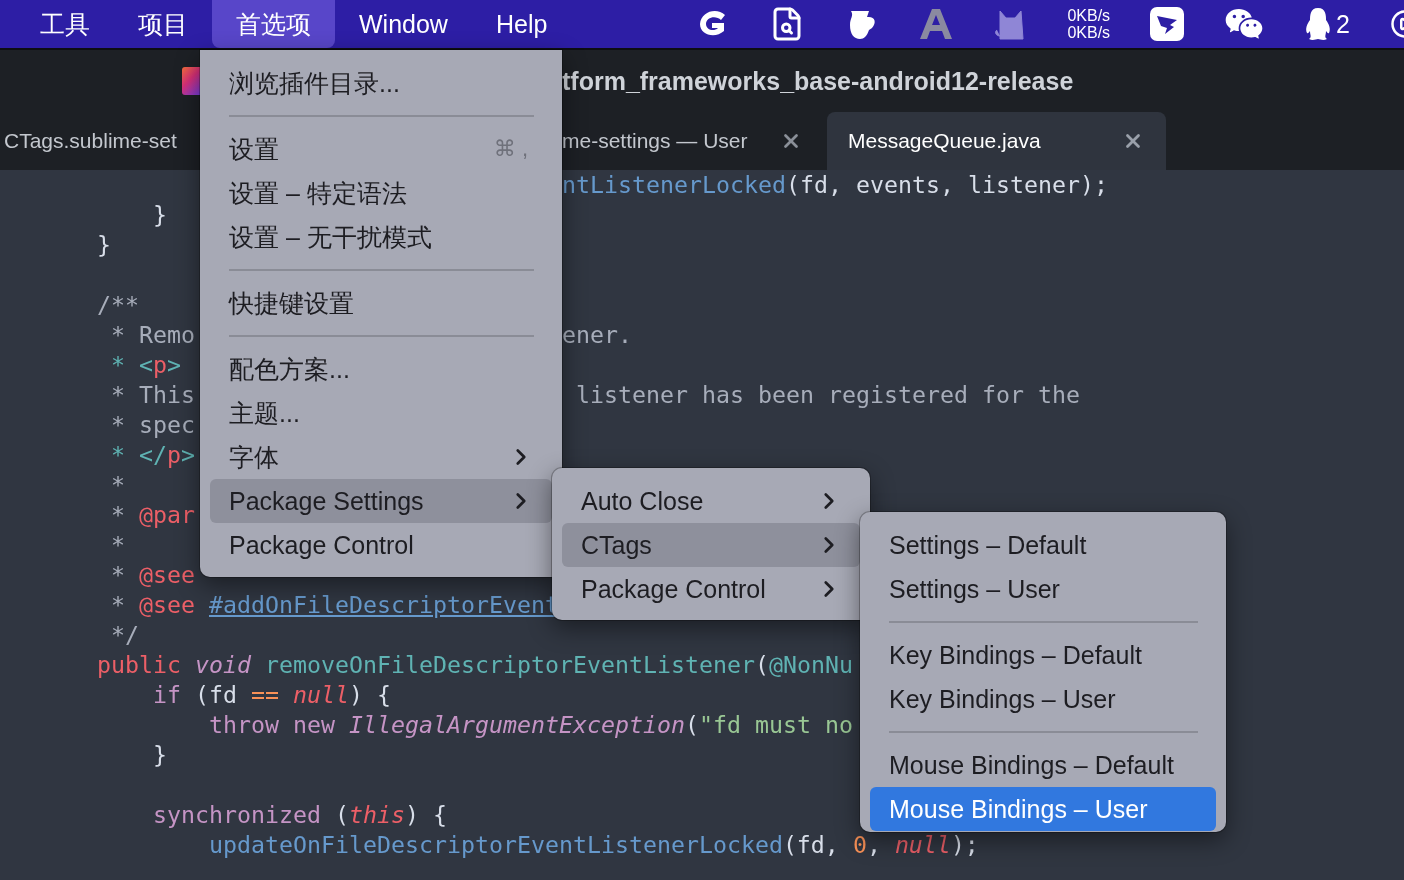 The height and width of the screenshot is (880, 1404). I want to click on code-text: updateOnFileDescriptorEventListenerLocked(fd, 0, null);, so click(593, 845).